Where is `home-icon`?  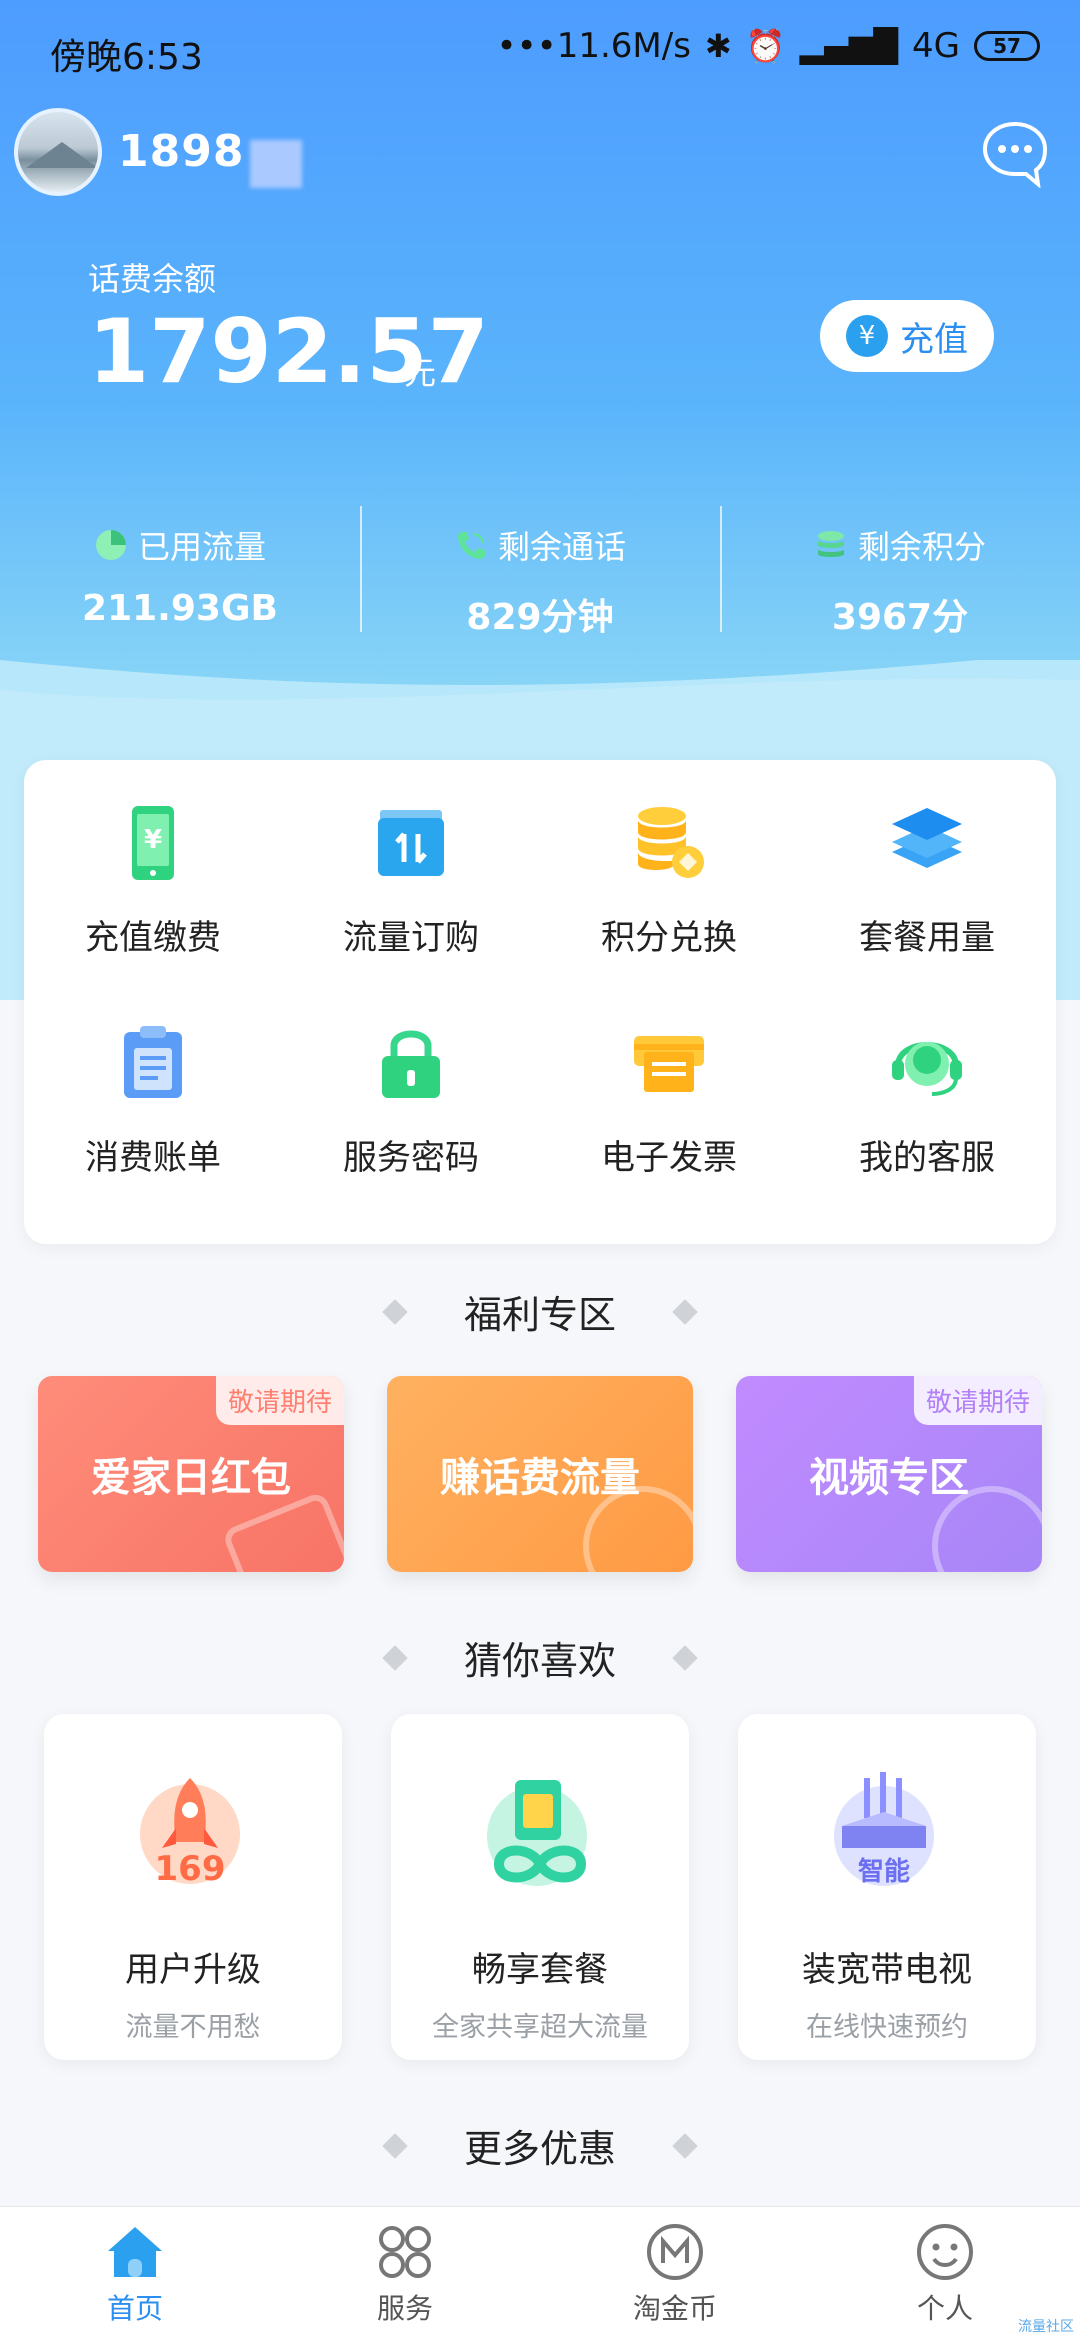 home-icon is located at coordinates (135, 2251).